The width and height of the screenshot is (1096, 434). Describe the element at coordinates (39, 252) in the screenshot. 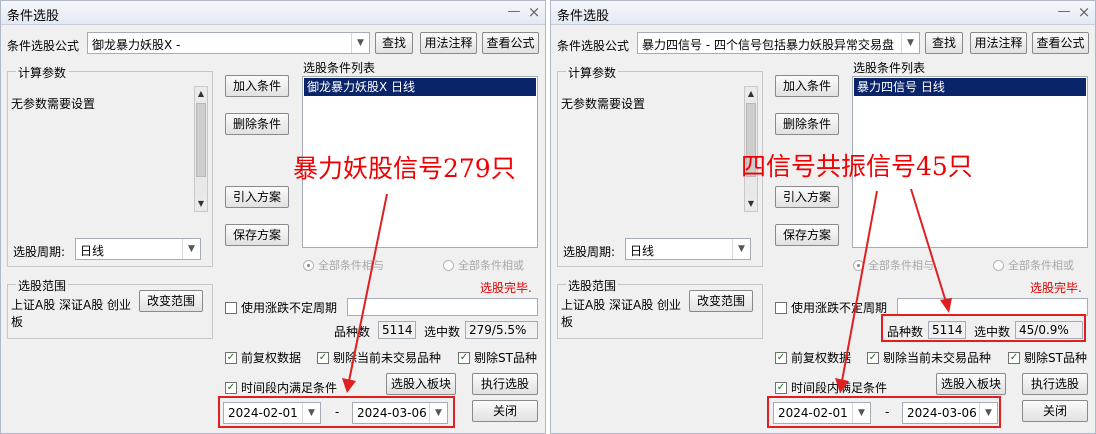

I see `period-label: 选股周期:` at that location.